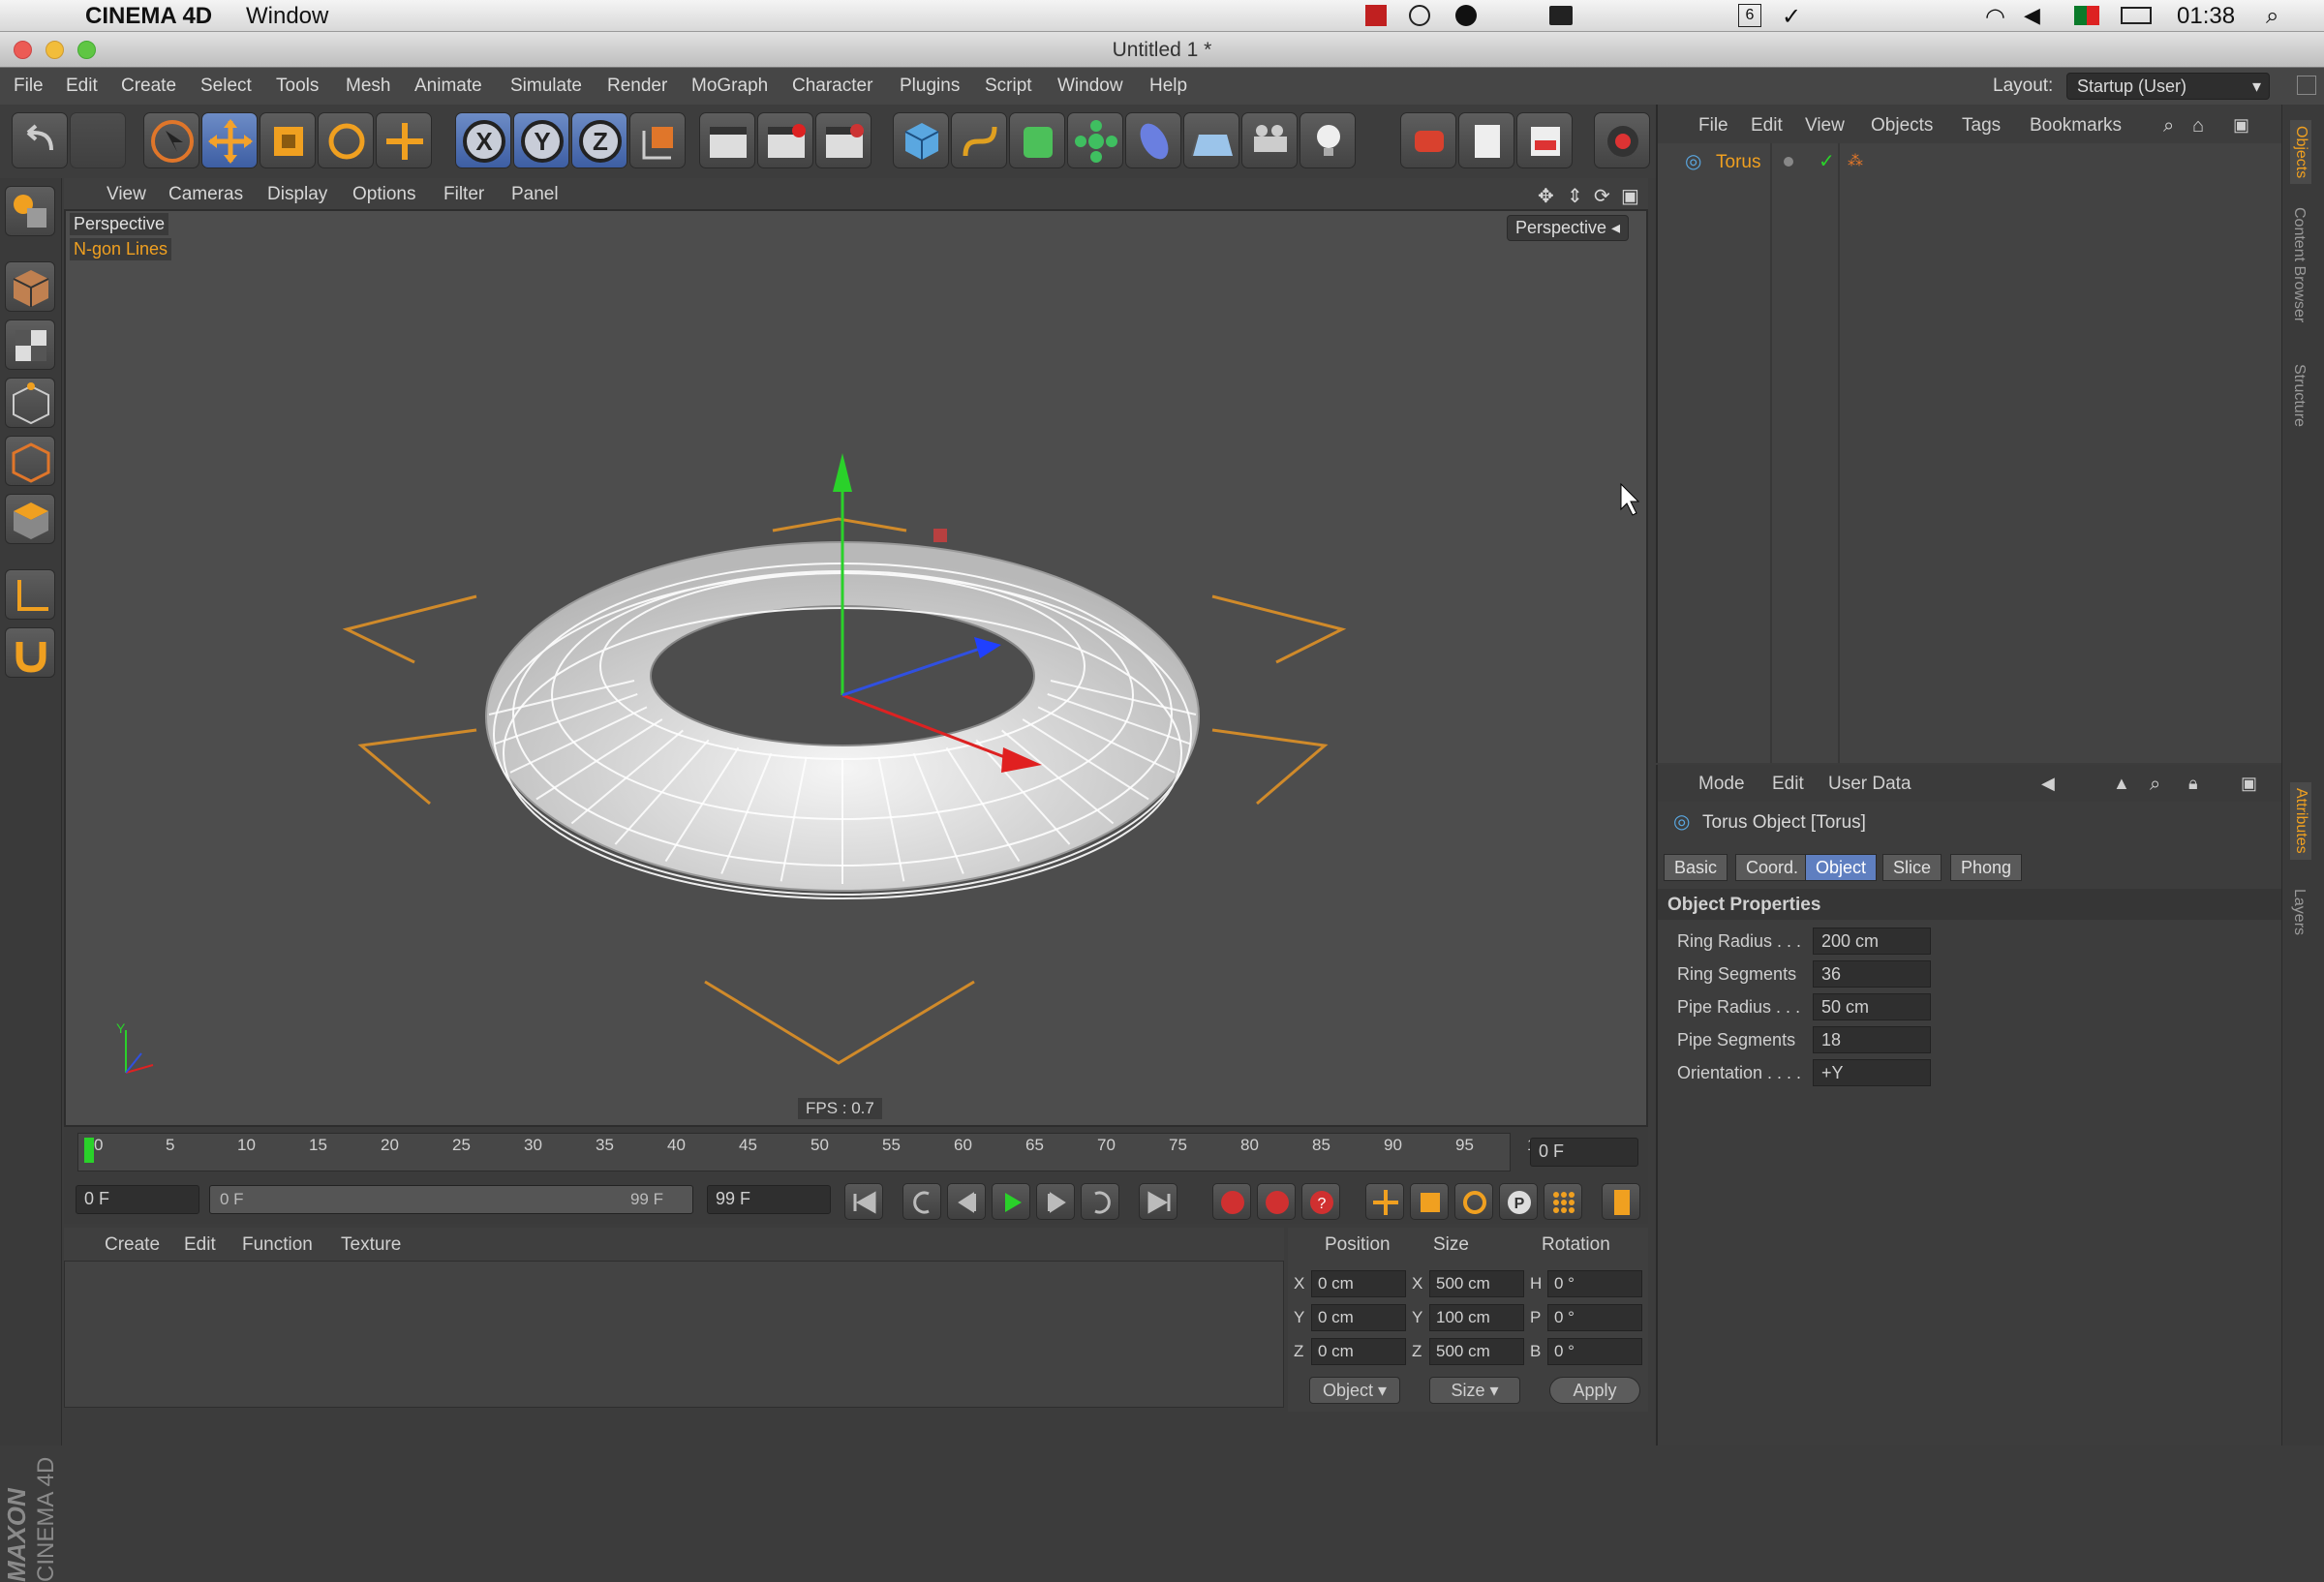 The height and width of the screenshot is (1582, 2324). I want to click on menu-window: Window, so click(1090, 86).